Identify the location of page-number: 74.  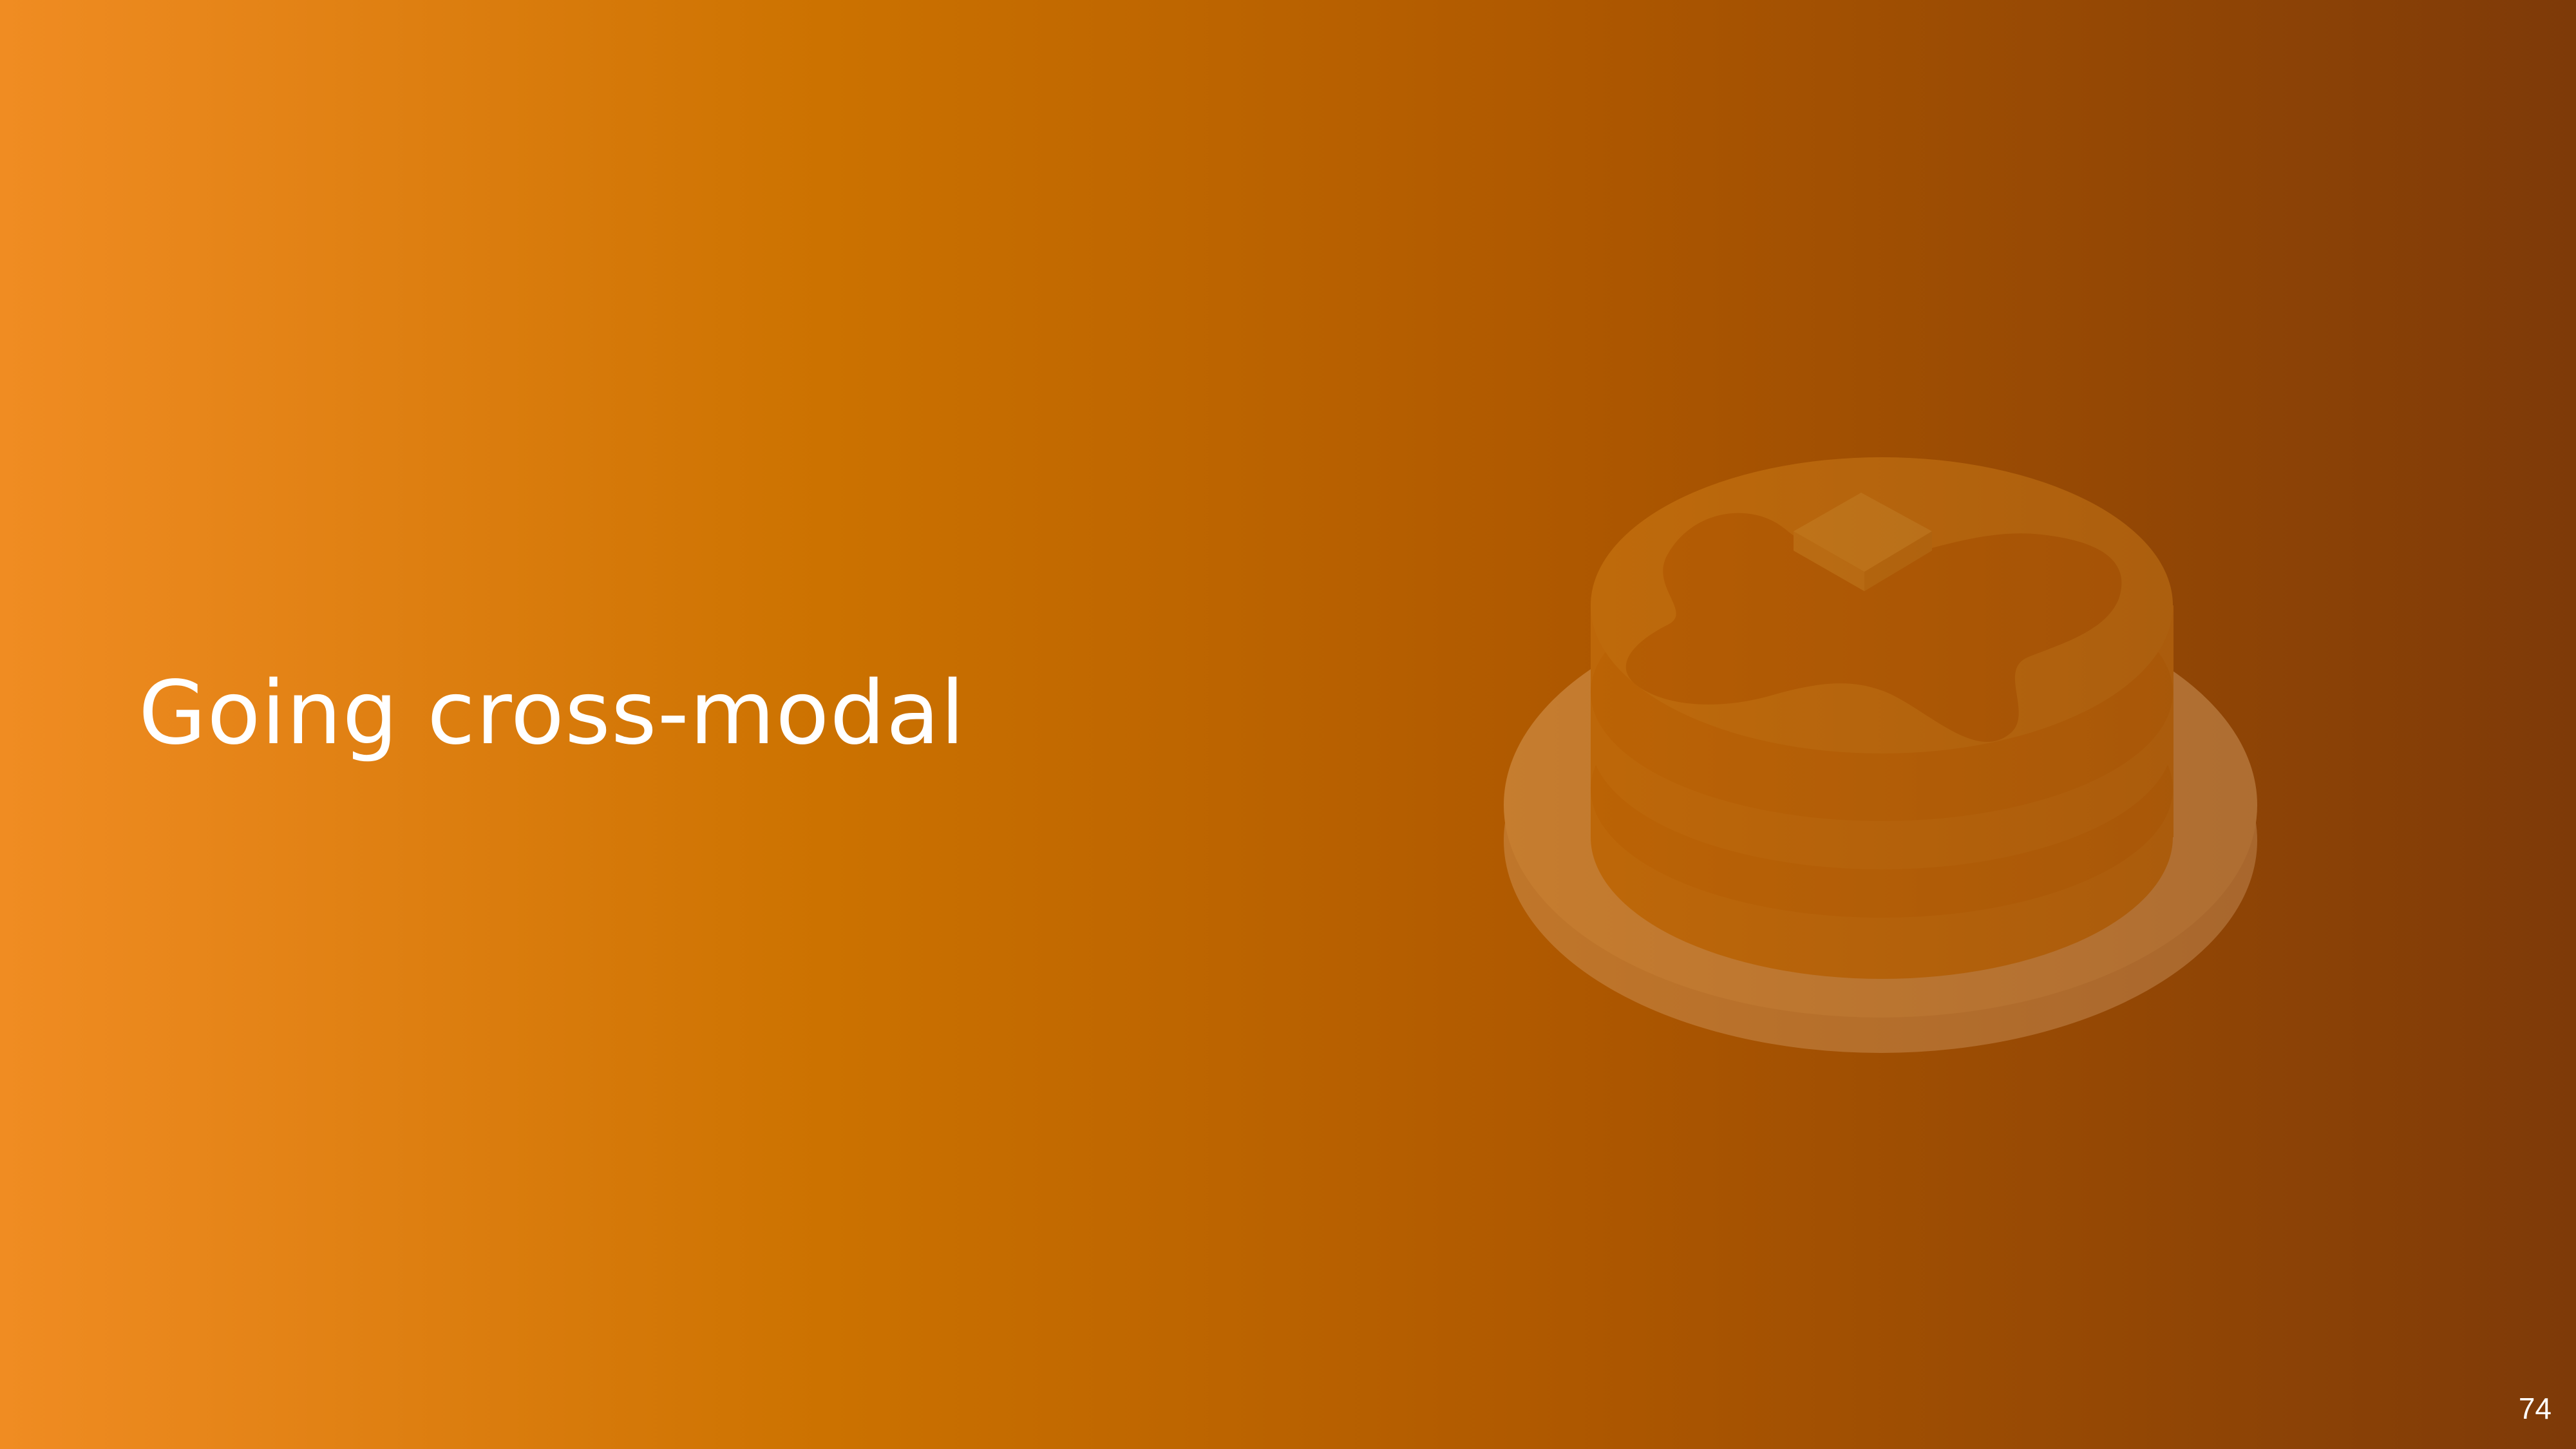
(2535, 1409).